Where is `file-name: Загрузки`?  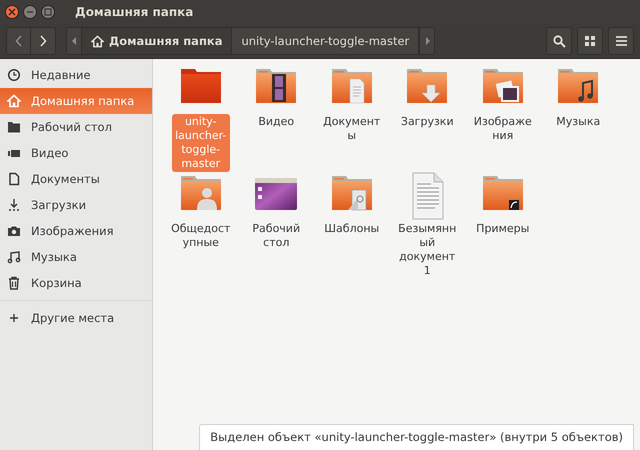 file-name: Загрузки is located at coordinates (427, 122).